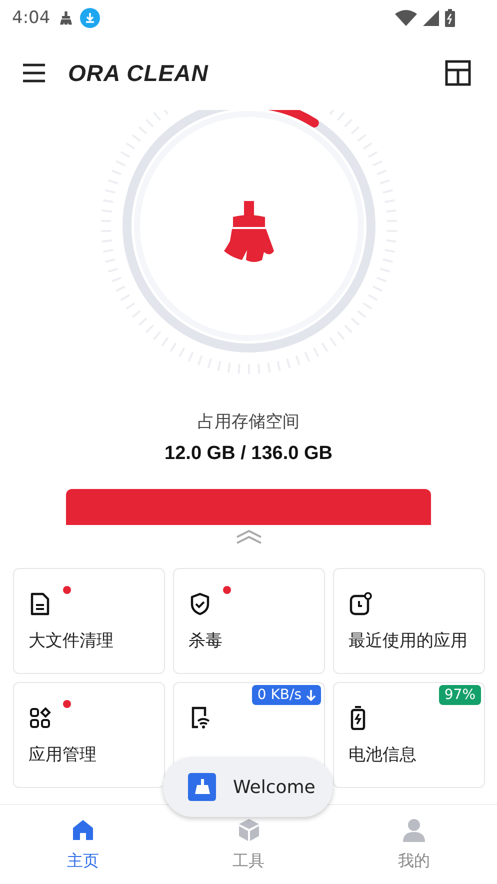 This screenshot has width=497, height=884. What do you see at coordinates (383, 755) in the screenshot?
I see `tool-label: 电池信息` at bounding box center [383, 755].